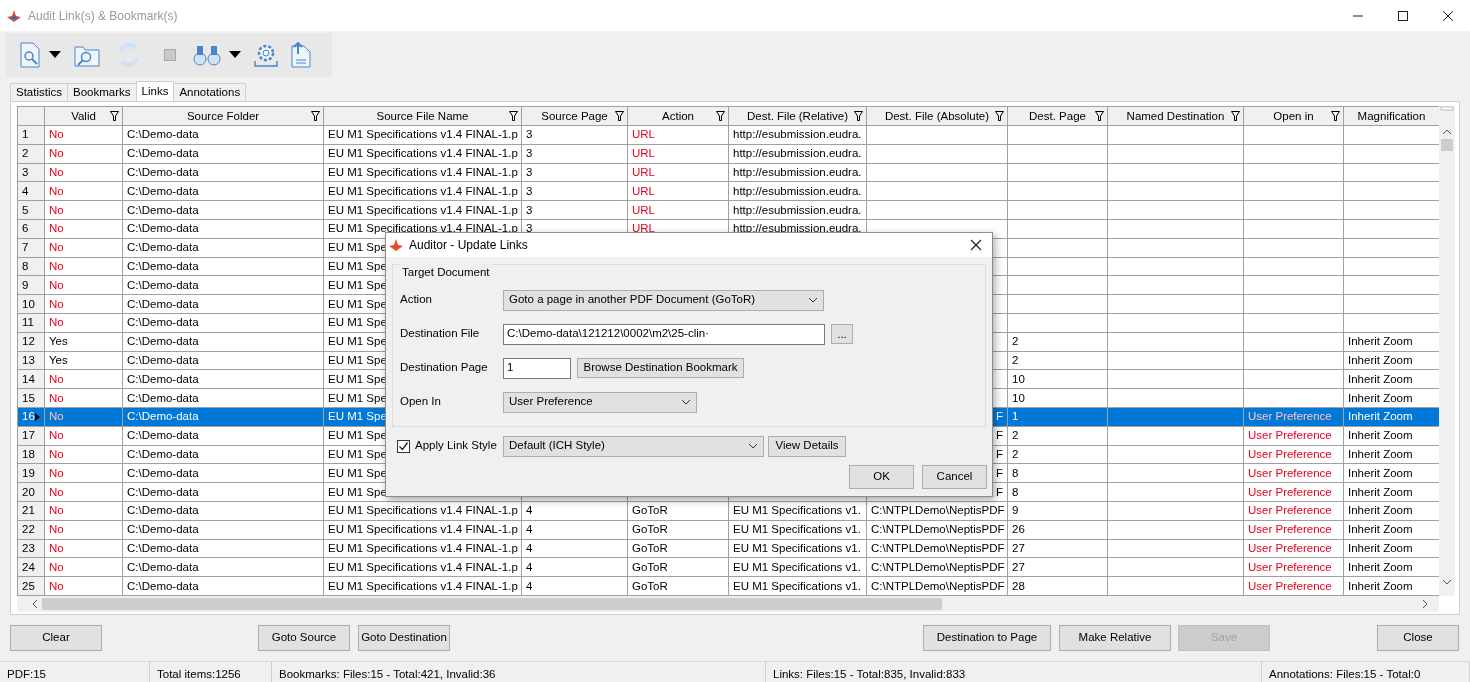 The width and height of the screenshot is (1470, 682). Describe the element at coordinates (1402, 15) in the screenshot. I see `maximize-icon` at that location.